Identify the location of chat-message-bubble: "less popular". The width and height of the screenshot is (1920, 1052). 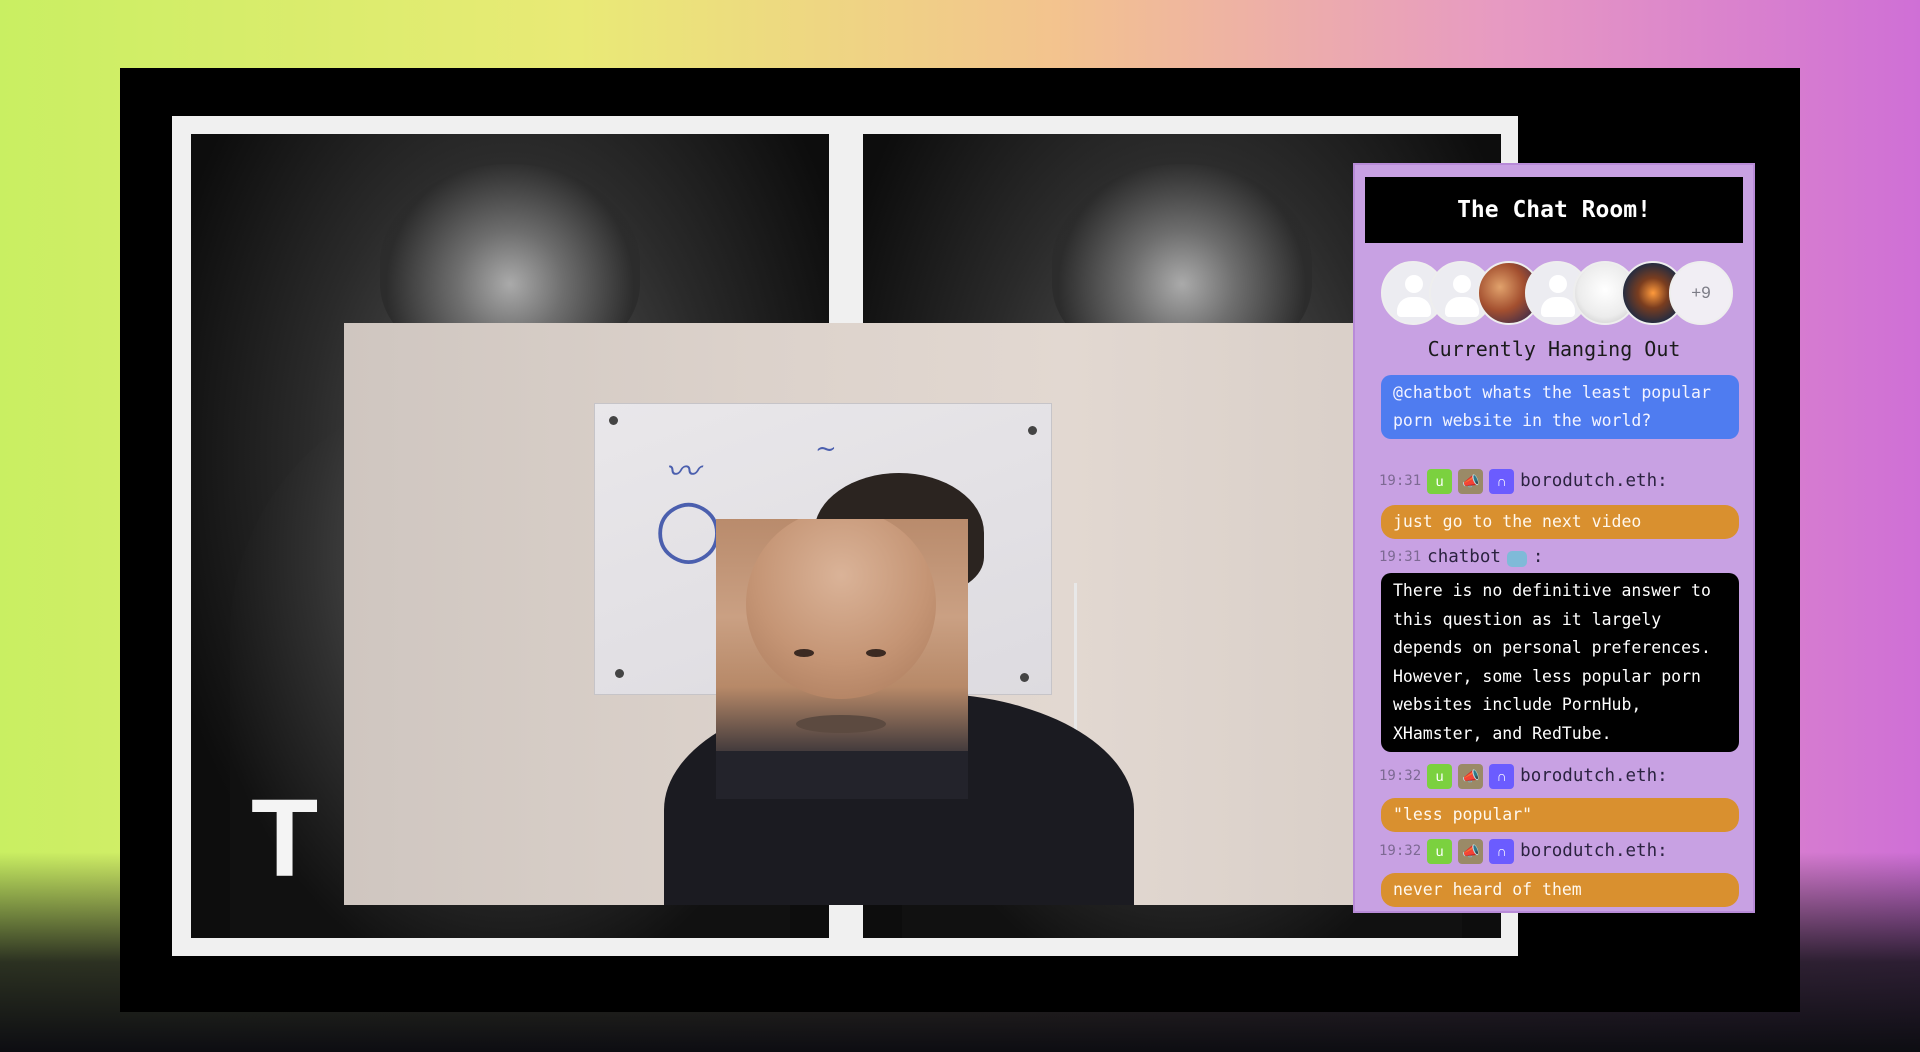
(1560, 815).